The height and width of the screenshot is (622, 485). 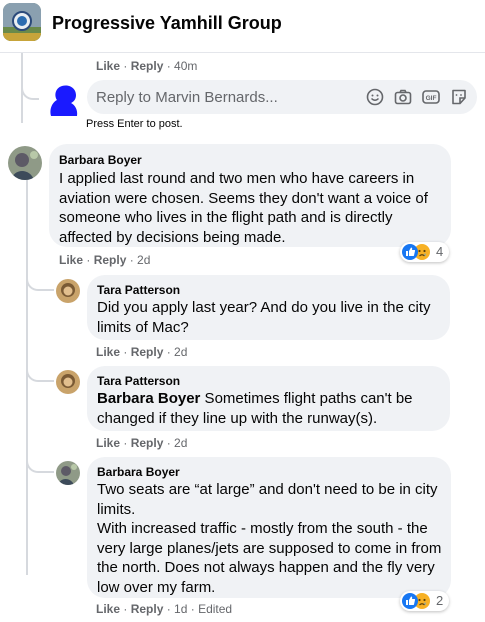 What do you see at coordinates (134, 124) in the screenshot?
I see `press-enter-hint: Press Enter to post.` at bounding box center [134, 124].